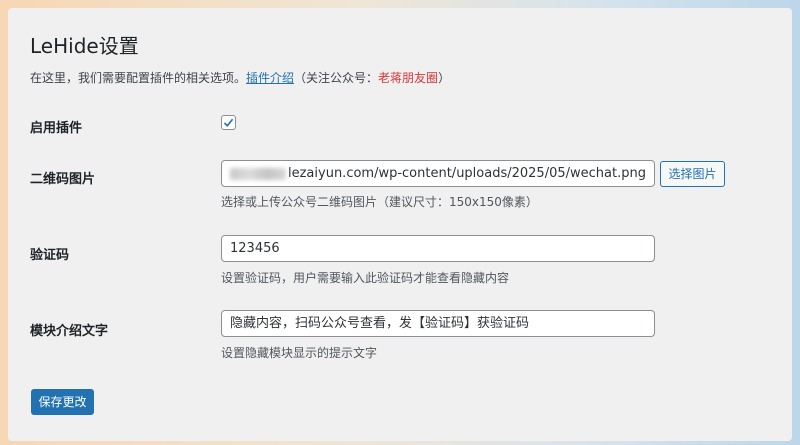 This screenshot has height=445, width=800. Describe the element at coordinates (379, 202) in the screenshot. I see `qr-image-help: 选择或上传公众号二维码图片（建议尺寸：150x150像素）` at that location.